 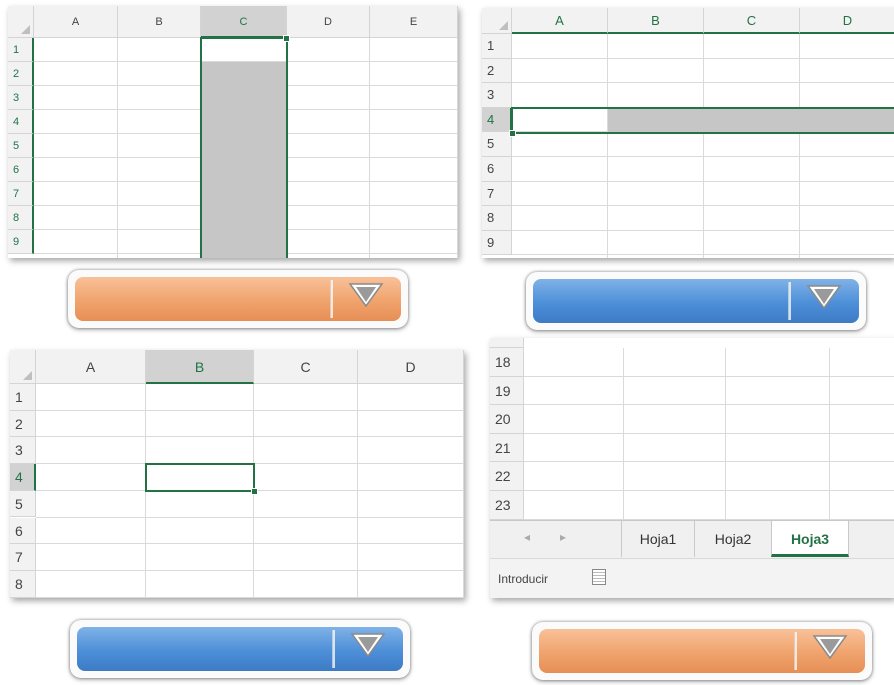 What do you see at coordinates (240, 649) in the screenshot?
I see `dropdown-blue-bottom-left` at bounding box center [240, 649].